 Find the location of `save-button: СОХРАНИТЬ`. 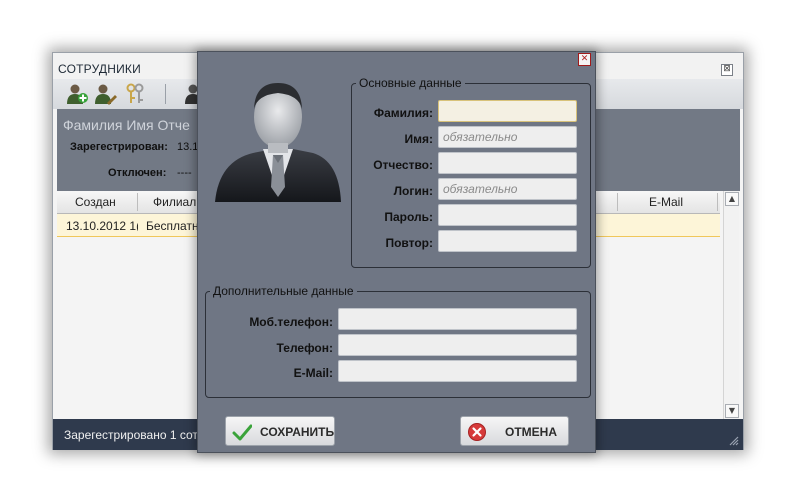

save-button: СОХРАНИТЬ is located at coordinates (280, 431).